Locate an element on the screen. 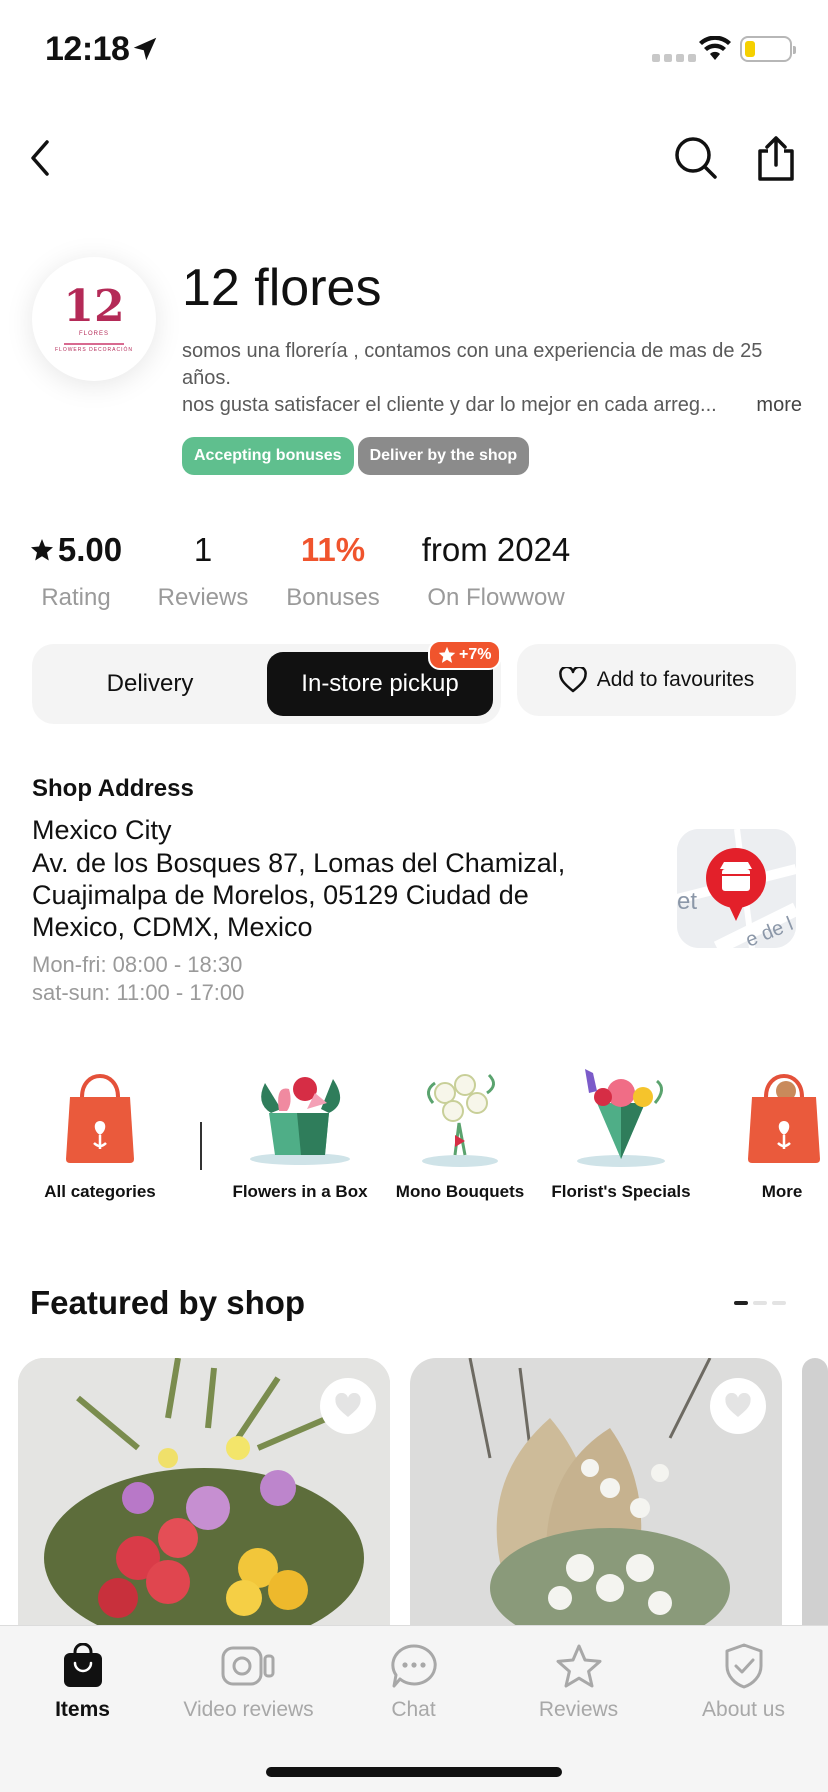 The height and width of the screenshot is (1792, 828). category-more: More is located at coordinates (782, 1131).